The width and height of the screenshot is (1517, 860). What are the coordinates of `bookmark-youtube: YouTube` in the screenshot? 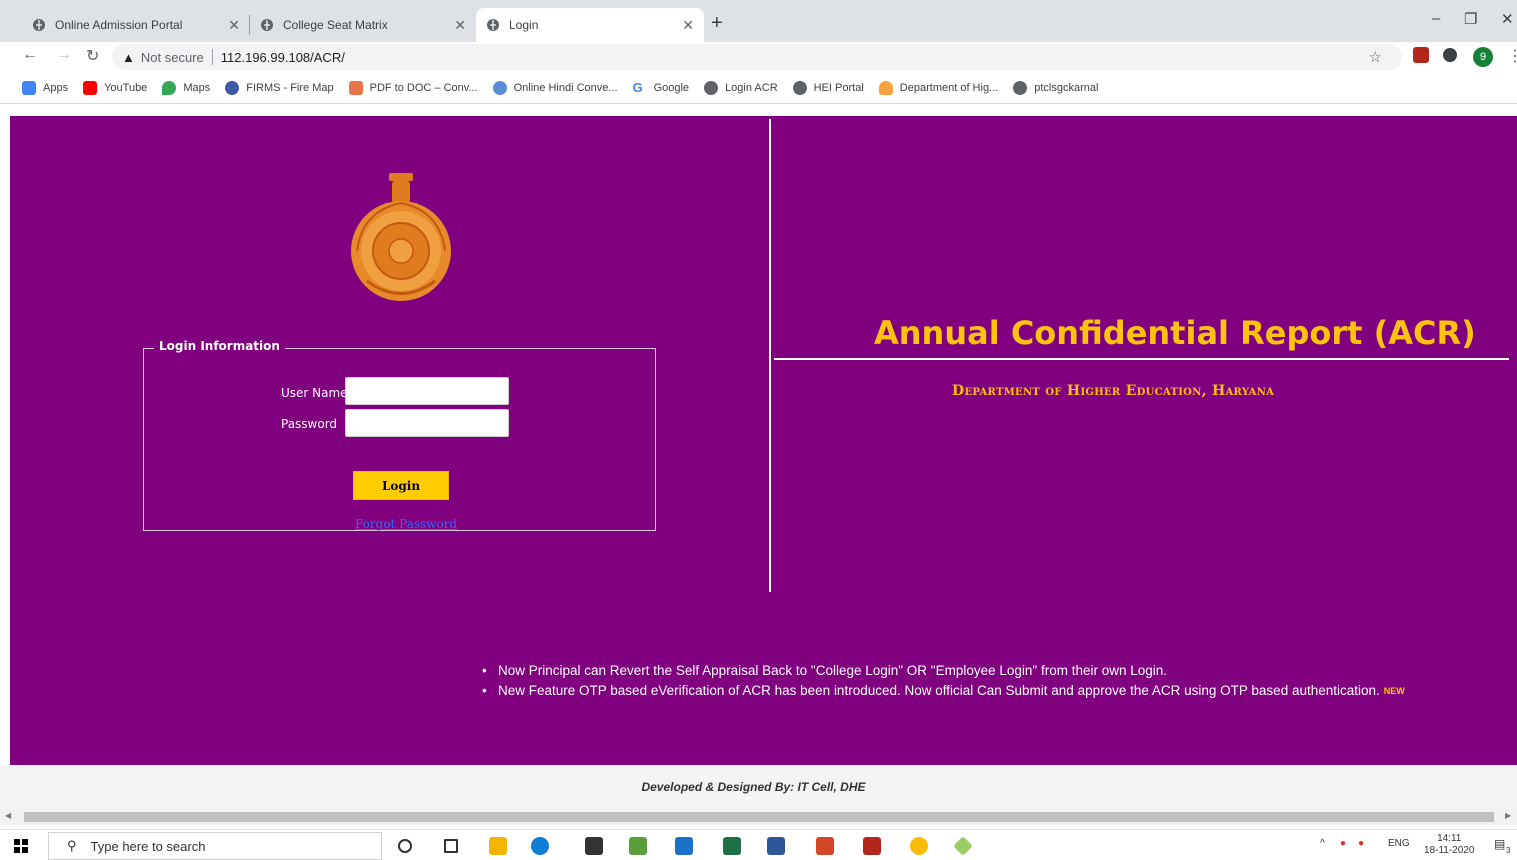 It's located at (115, 87).